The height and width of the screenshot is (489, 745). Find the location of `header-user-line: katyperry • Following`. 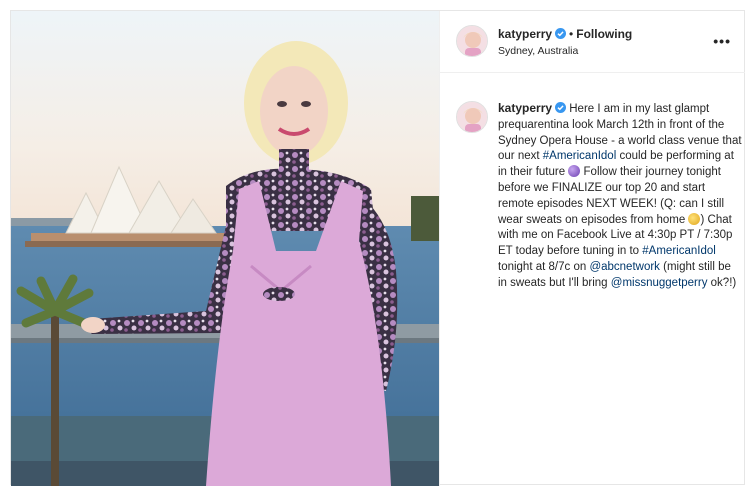

header-user-line: katyperry • Following is located at coordinates (565, 34).